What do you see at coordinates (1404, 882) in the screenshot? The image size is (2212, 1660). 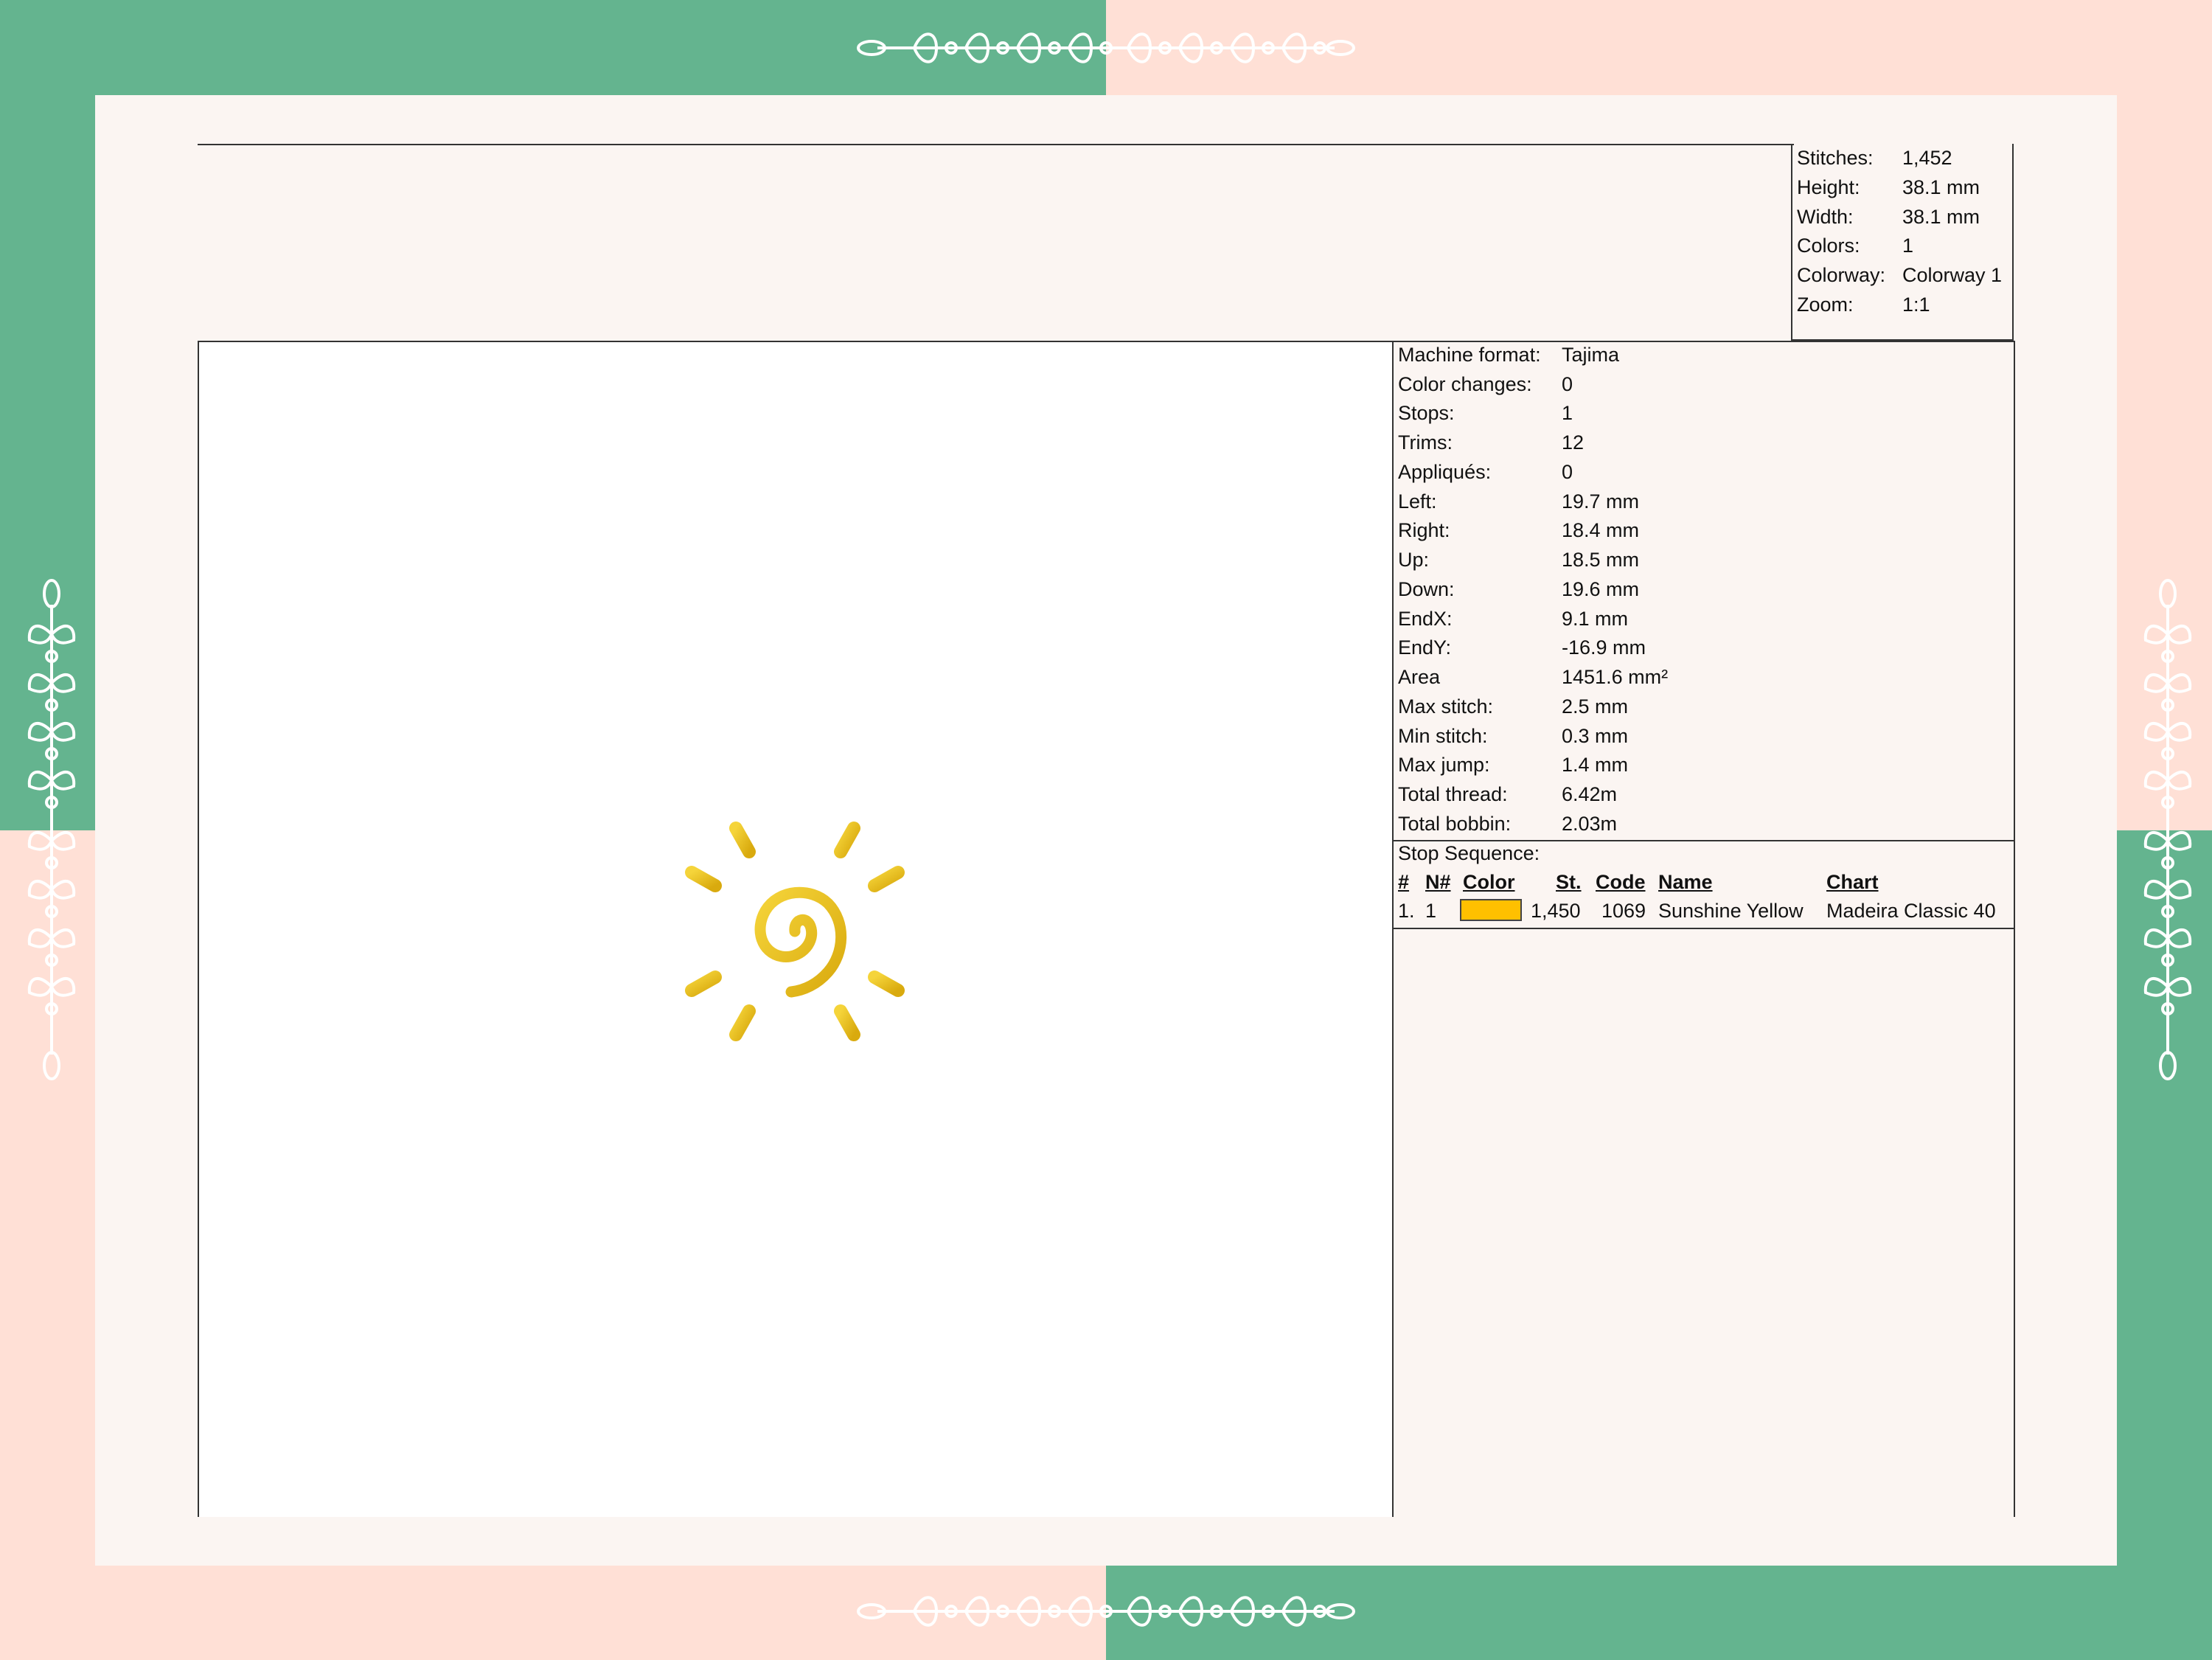 I see `col-header-num: #` at bounding box center [1404, 882].